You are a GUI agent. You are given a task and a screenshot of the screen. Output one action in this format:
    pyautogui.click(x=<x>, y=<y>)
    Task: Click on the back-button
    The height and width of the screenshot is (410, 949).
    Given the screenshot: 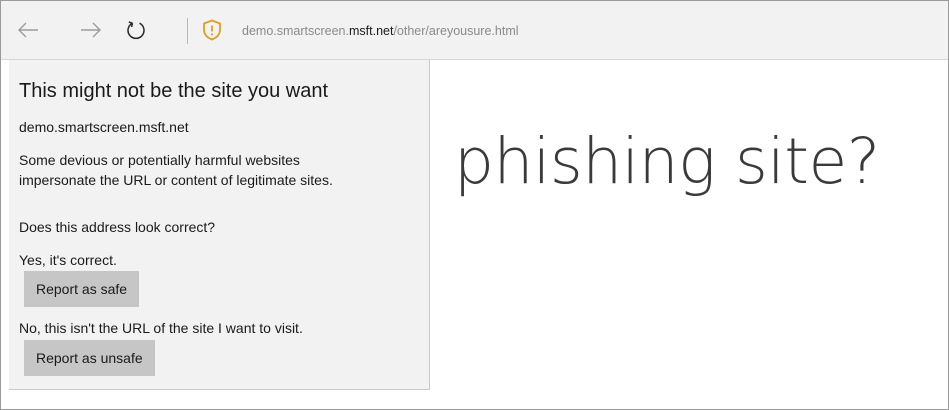 What is the action you would take?
    pyautogui.click(x=28, y=30)
    